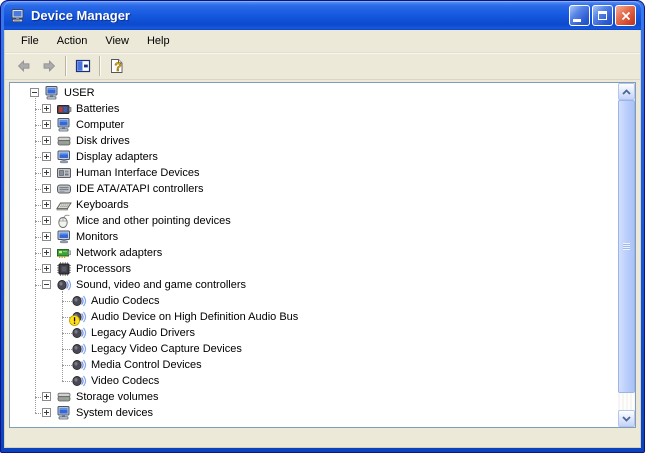  What do you see at coordinates (64, 237) in the screenshot?
I see `monitor-icon` at bounding box center [64, 237].